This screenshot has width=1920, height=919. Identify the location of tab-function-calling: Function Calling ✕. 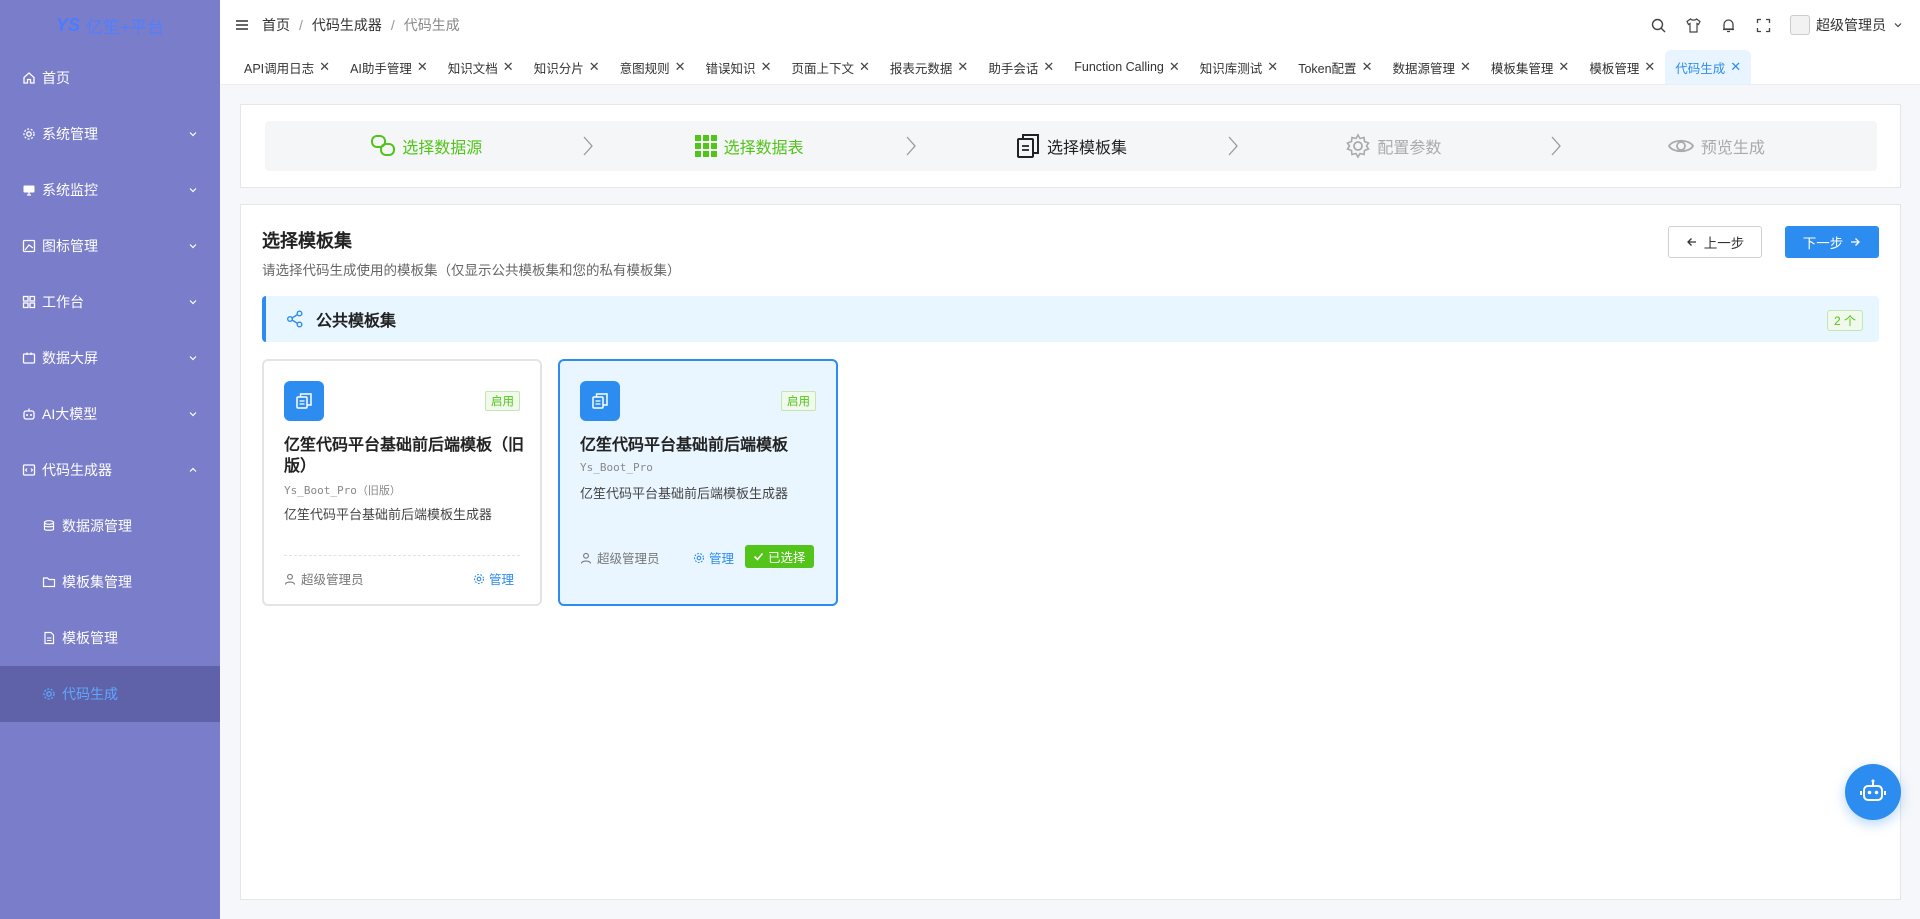
(1127, 67).